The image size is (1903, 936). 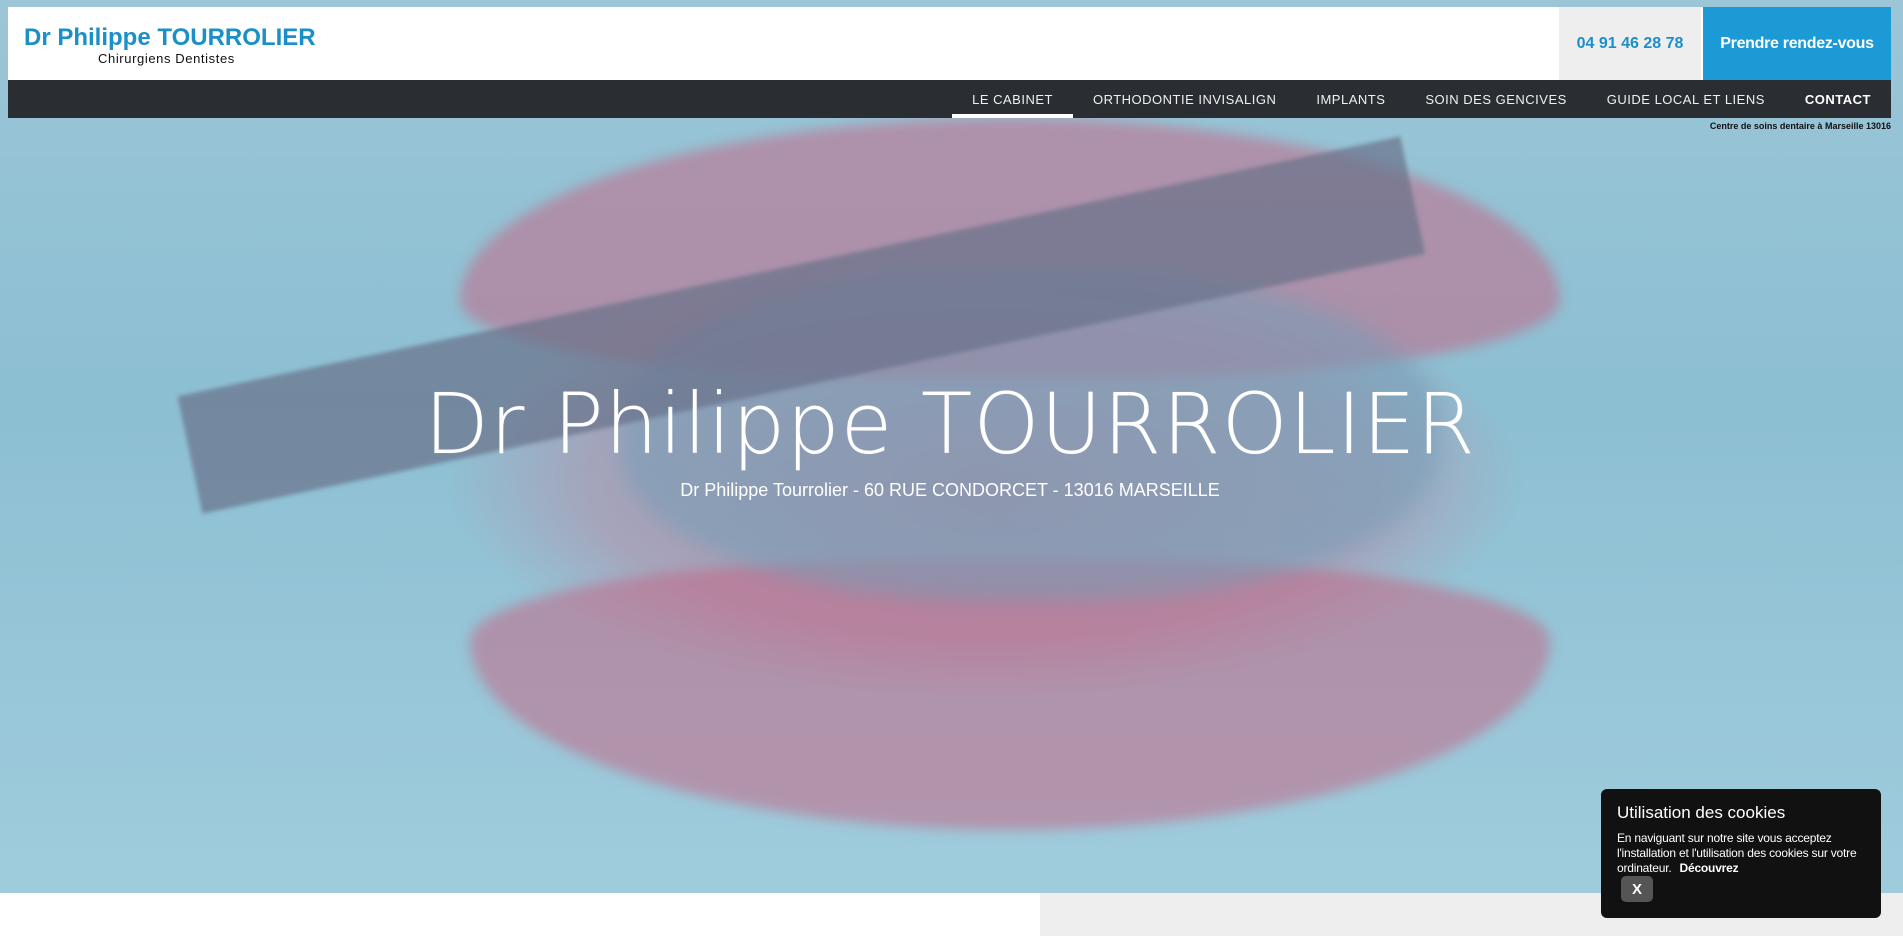 I want to click on brand-tagline: Chirurgiens Dentistes, so click(x=166, y=58).